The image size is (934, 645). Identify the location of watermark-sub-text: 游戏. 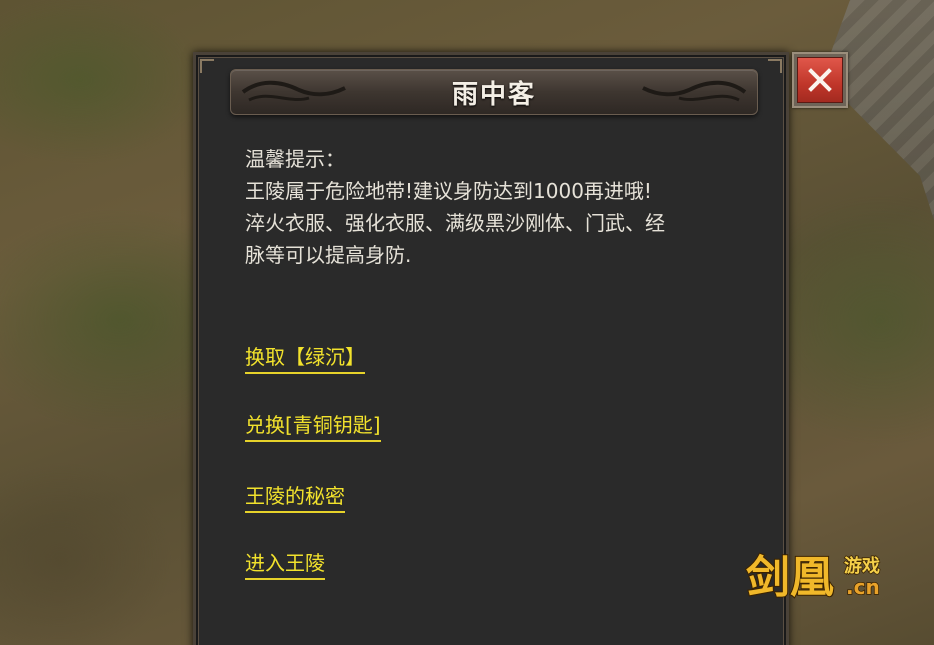
(862, 566).